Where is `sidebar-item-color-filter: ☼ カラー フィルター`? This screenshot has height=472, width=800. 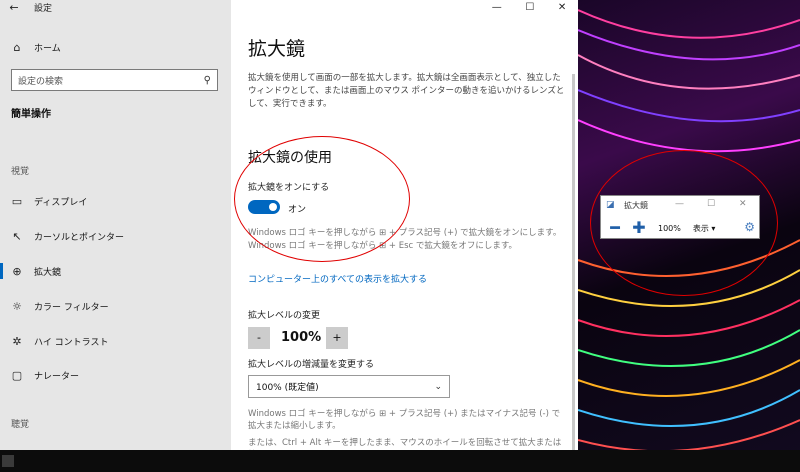 sidebar-item-color-filter: ☼ カラー フィルター is located at coordinates (115, 306).